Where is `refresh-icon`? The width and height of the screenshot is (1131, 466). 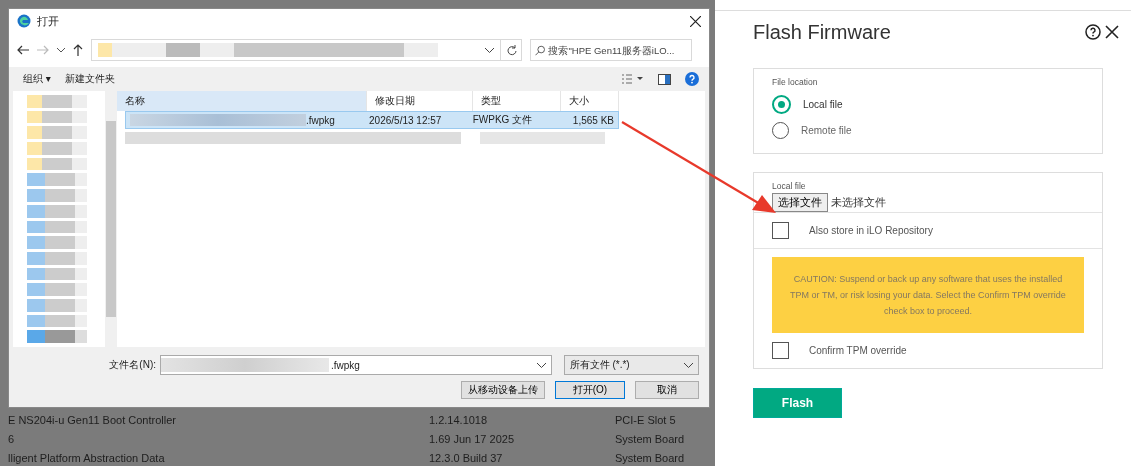
refresh-icon is located at coordinates (511, 50).